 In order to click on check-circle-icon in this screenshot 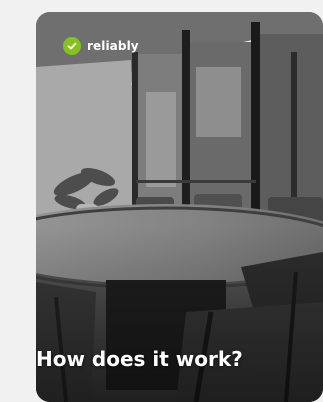, I will do `click(72, 46)`.